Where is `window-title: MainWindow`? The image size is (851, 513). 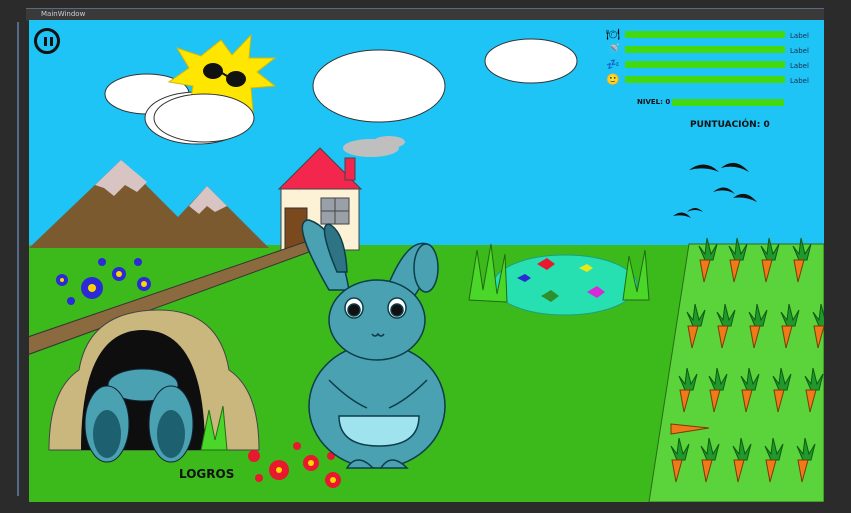
window-title: MainWindow is located at coordinates (63, 14).